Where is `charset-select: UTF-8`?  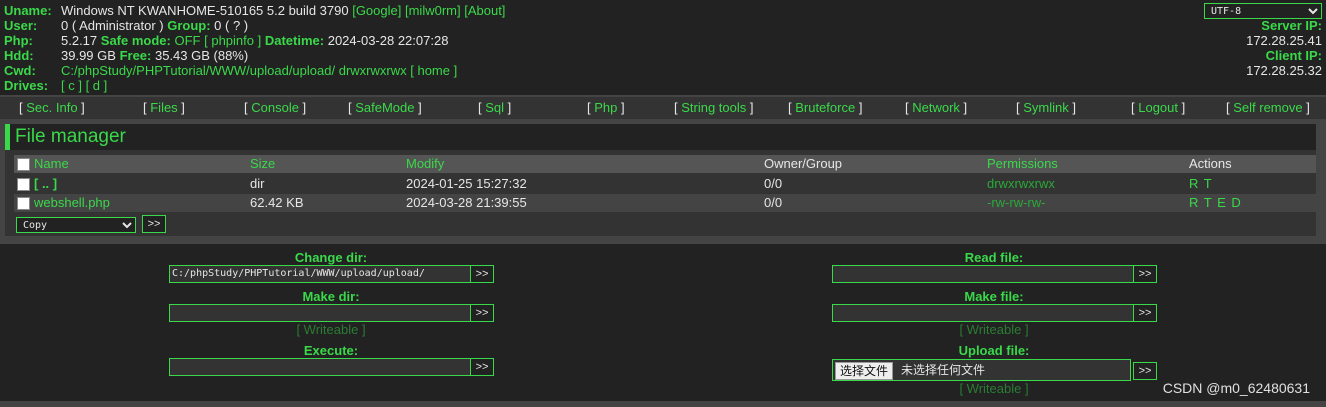 charset-select: UTF-8 is located at coordinates (1263, 11).